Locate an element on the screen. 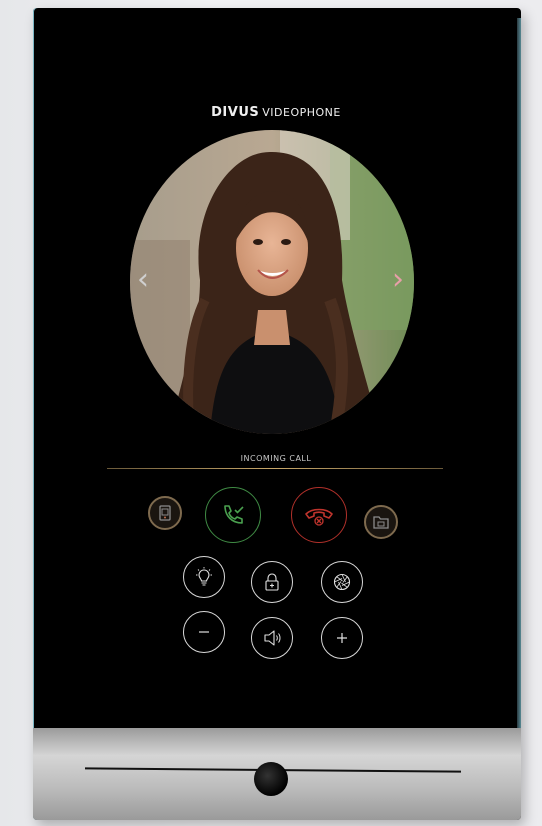 This screenshot has width=542, height=826. light-button is located at coordinates (204, 577).